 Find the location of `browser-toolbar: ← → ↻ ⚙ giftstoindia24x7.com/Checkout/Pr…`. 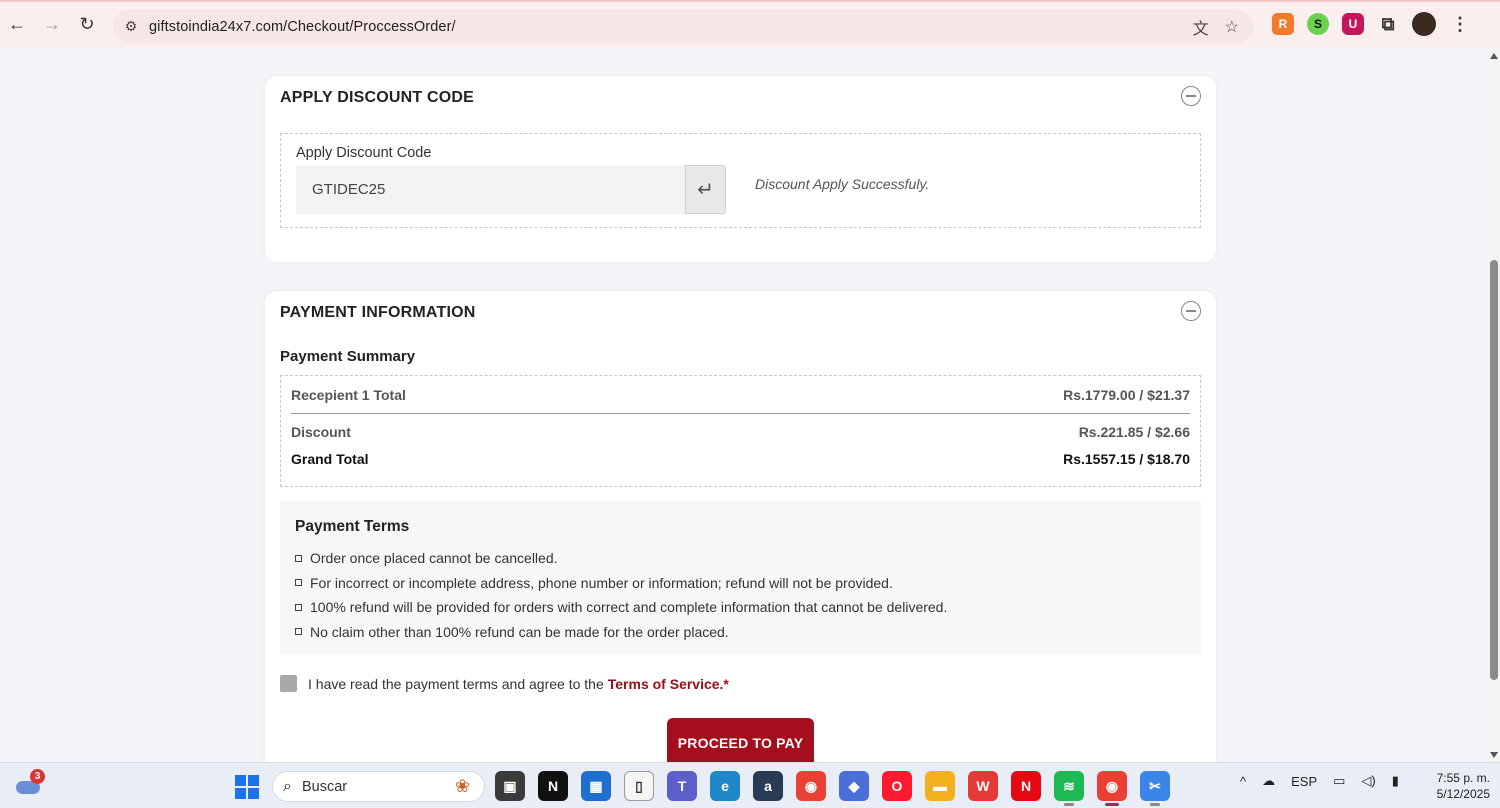

browser-toolbar: ← → ↻ ⚙ giftstoindia24x7.com/Checkout/Pr… is located at coordinates (750, 24).